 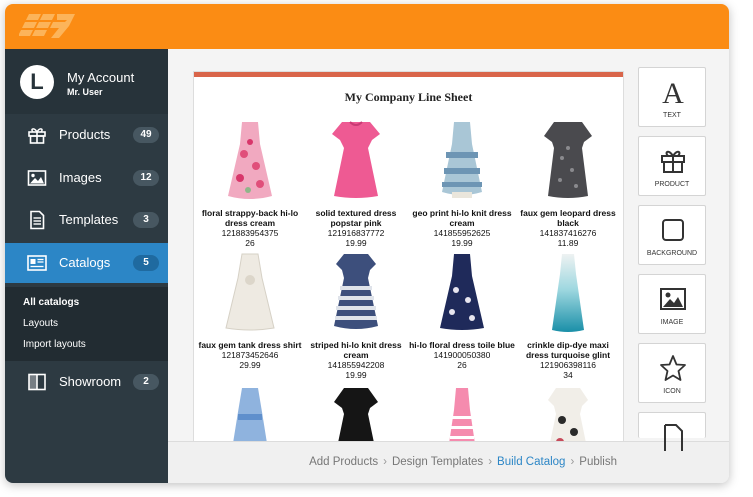 What do you see at coordinates (672, 184) in the screenshot?
I see `tool-label: PRODUCT` at bounding box center [672, 184].